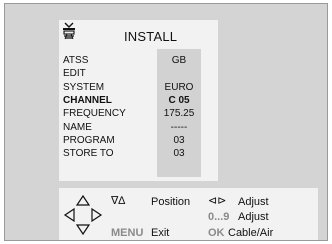 This screenshot has height=244, width=332. What do you see at coordinates (87, 101) in the screenshot?
I see `menu-item-channel: CHANNEL` at bounding box center [87, 101].